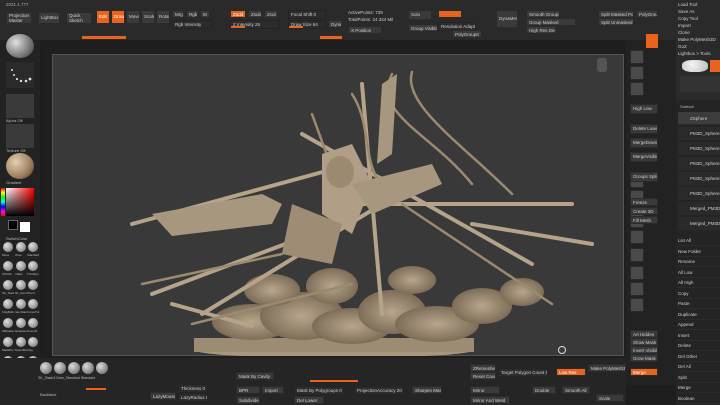 This screenshot has width=720, height=405. Describe the element at coordinates (33, 251) in the screenshot. I see `brush-item: Standard` at that location.